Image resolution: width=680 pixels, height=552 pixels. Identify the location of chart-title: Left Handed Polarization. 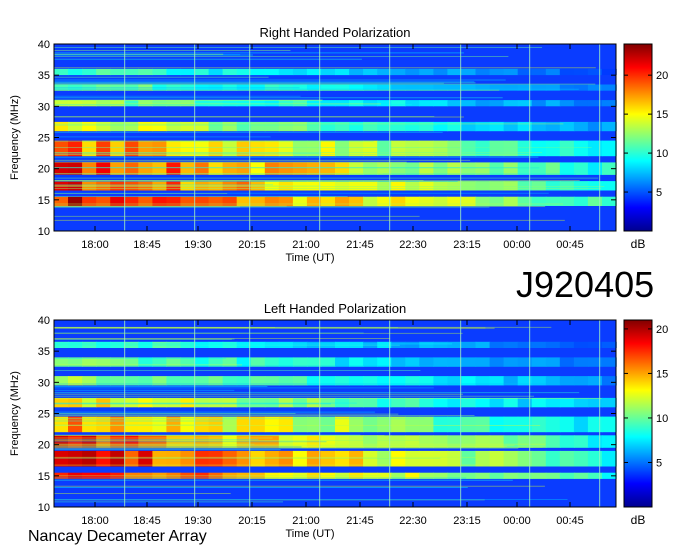
(335, 308).